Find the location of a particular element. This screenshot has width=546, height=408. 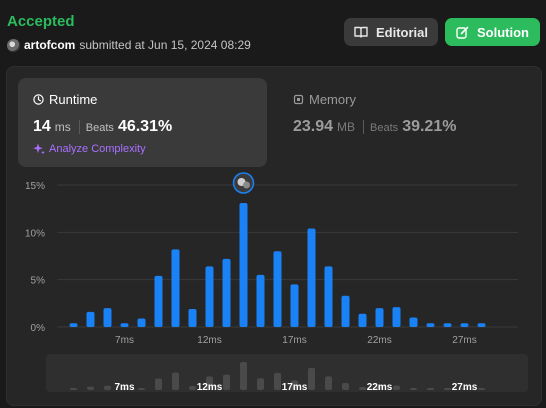

user-avatar-face is located at coordinates (246, 185).